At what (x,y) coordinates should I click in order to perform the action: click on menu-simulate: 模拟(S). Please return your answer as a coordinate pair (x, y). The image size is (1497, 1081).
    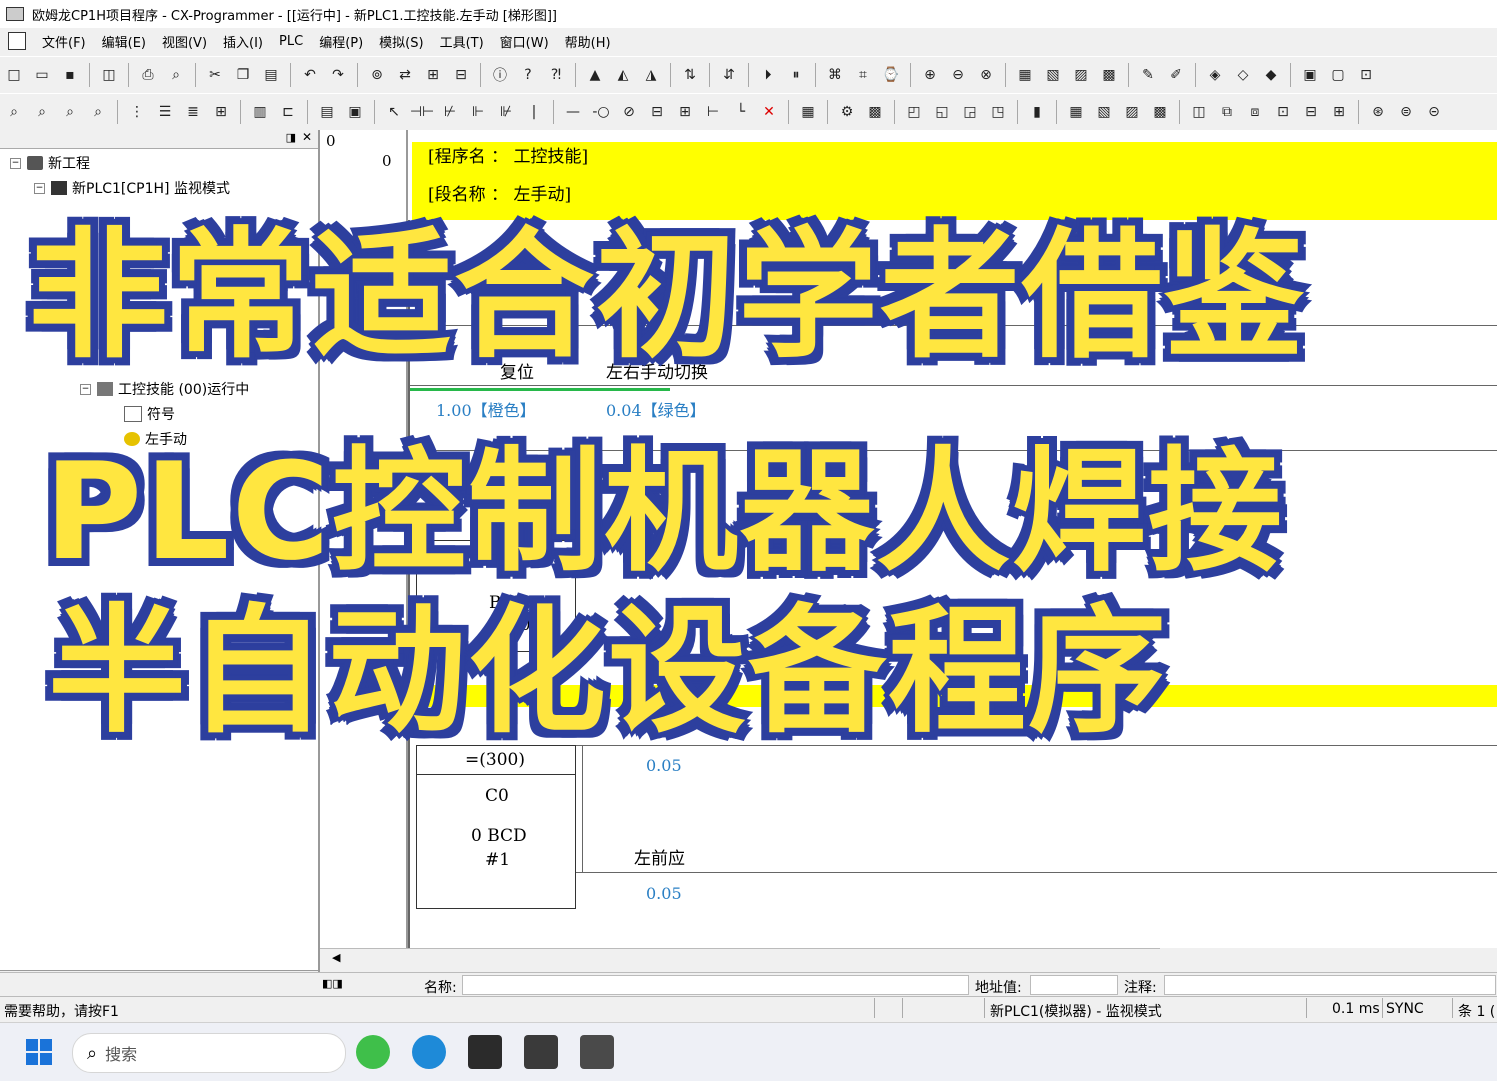
    Looking at the image, I should click on (401, 41).